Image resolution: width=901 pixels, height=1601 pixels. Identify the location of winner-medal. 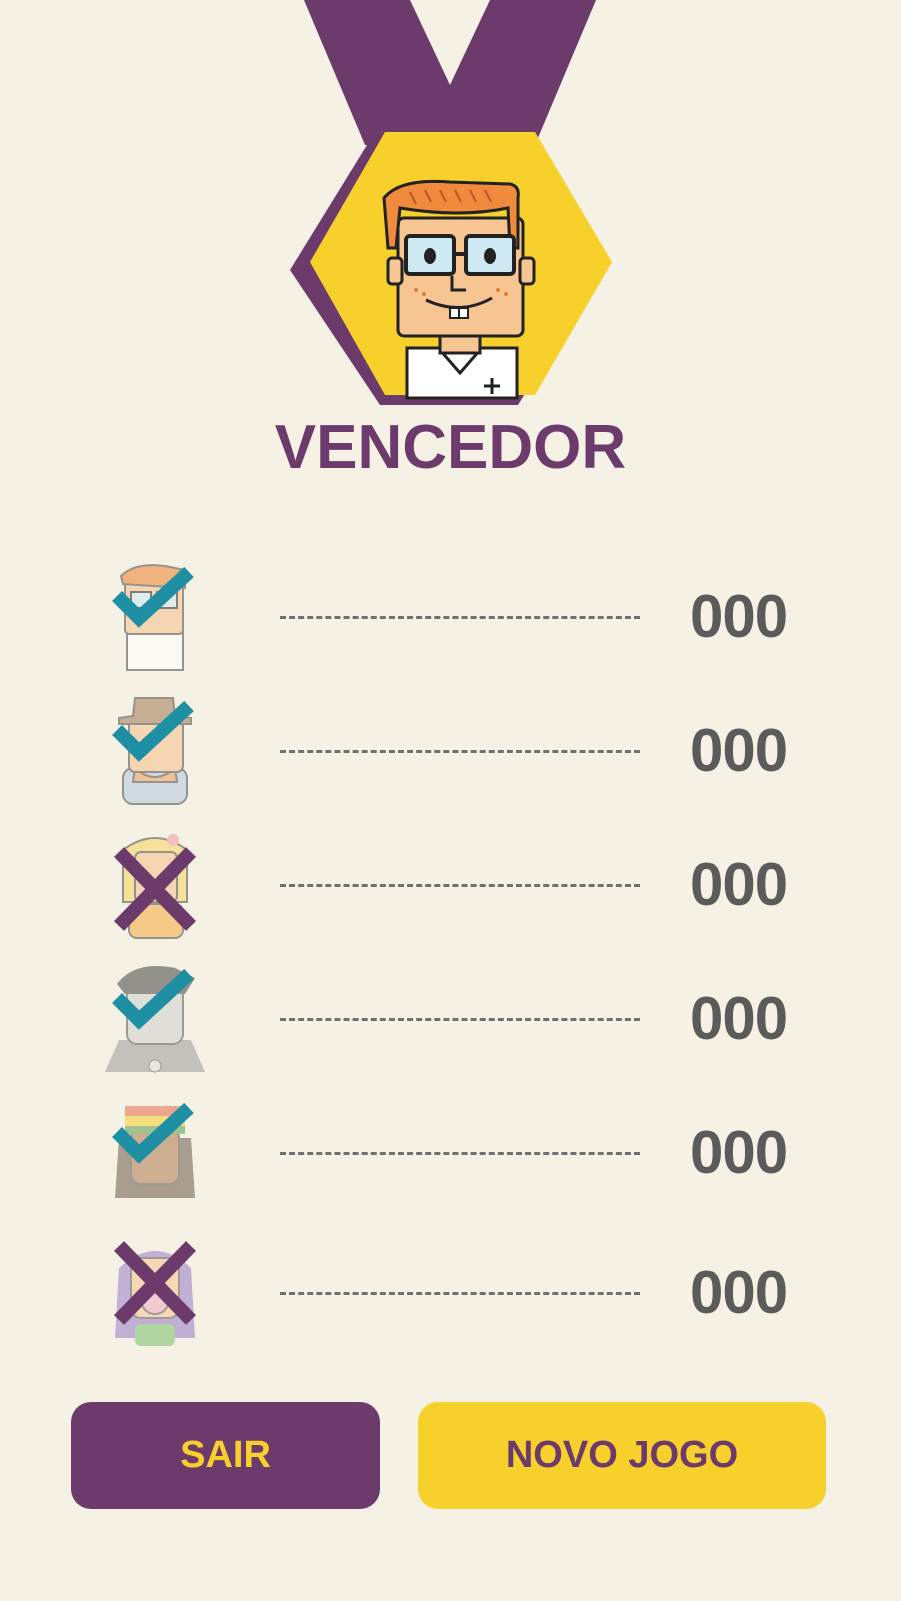
(451, 202).